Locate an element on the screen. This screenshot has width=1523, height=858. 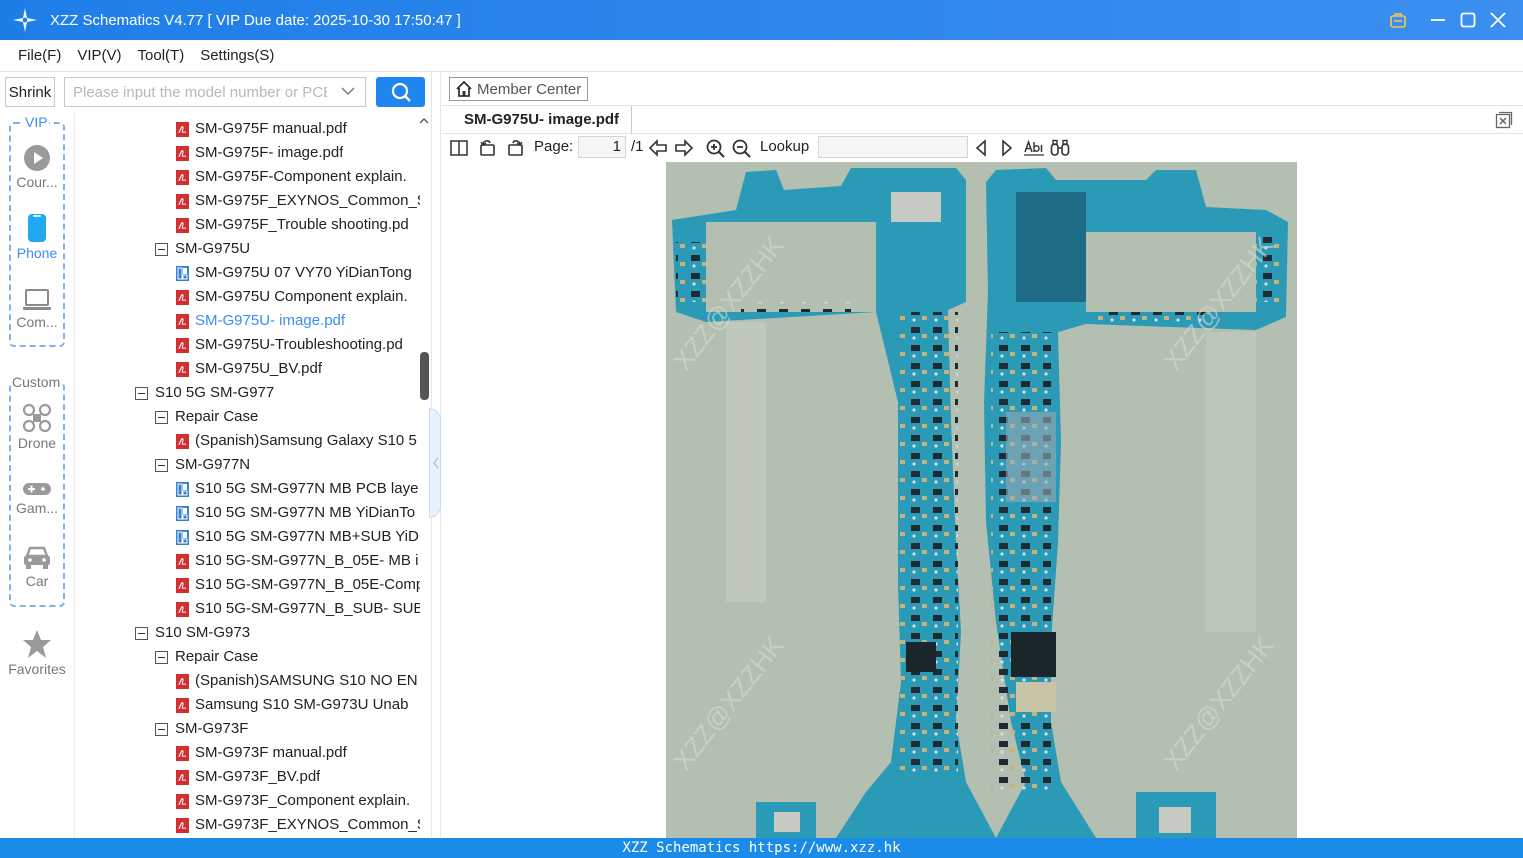
pdf-toolbar: Page: 1 /1 Lookup is located at coordinates (982, 148).